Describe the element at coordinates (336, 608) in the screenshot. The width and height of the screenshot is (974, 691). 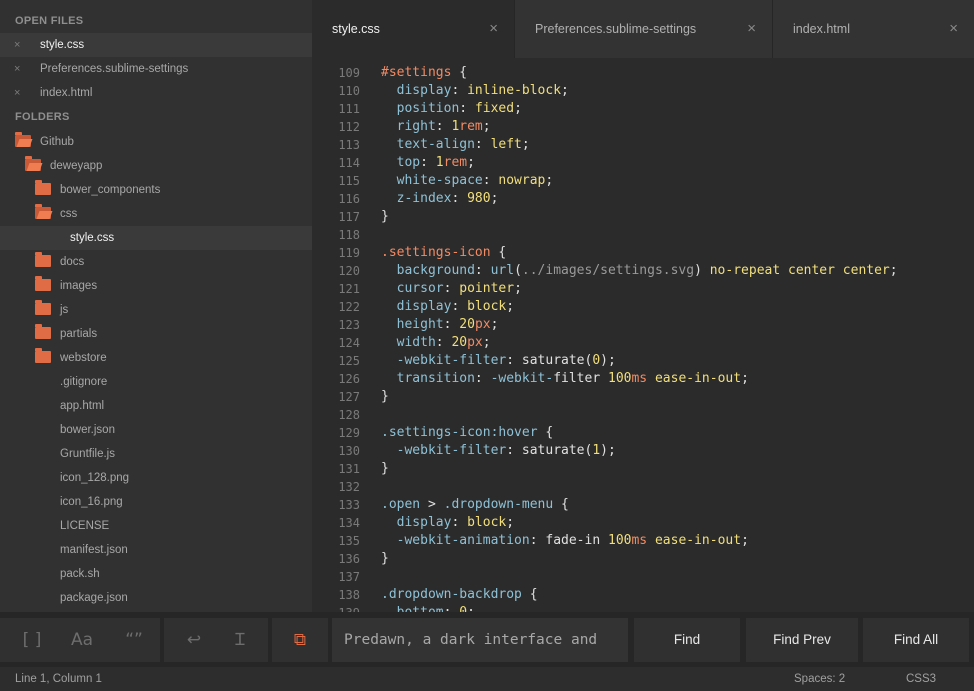
I see `line-number: 139` at that location.